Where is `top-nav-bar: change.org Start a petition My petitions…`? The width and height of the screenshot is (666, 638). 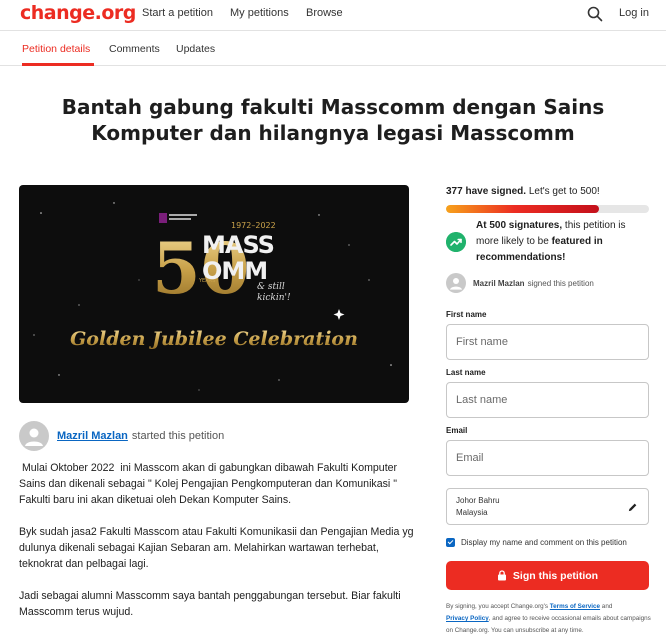 top-nav-bar: change.org Start a petition My petitions… is located at coordinates (333, 15).